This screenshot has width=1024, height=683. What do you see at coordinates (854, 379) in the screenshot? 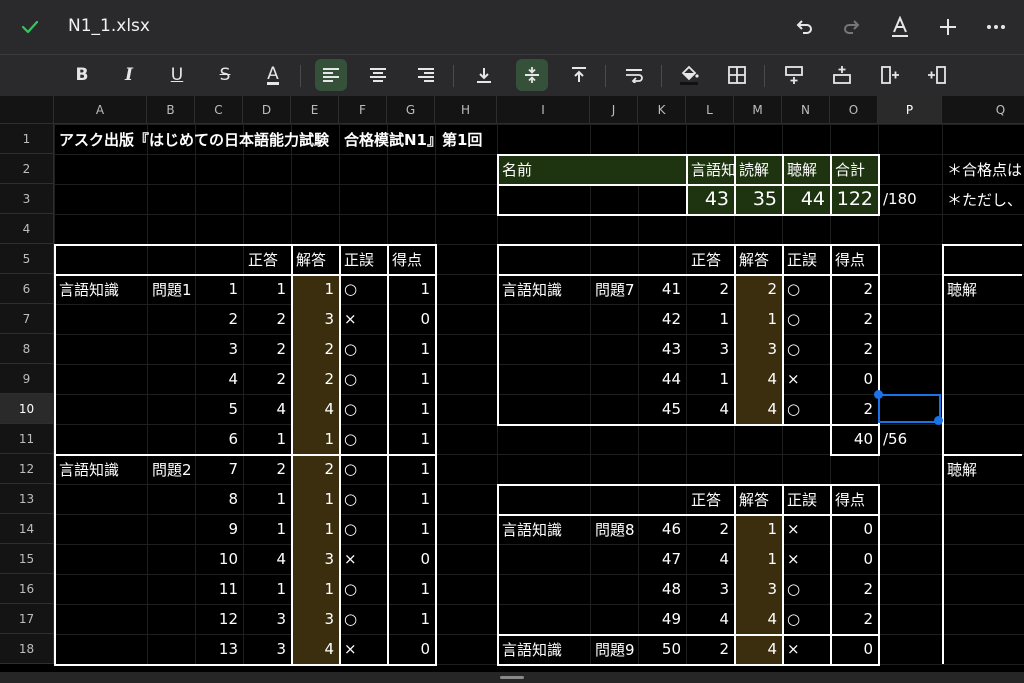
I see `mid_table_a-score: 0` at bounding box center [854, 379].